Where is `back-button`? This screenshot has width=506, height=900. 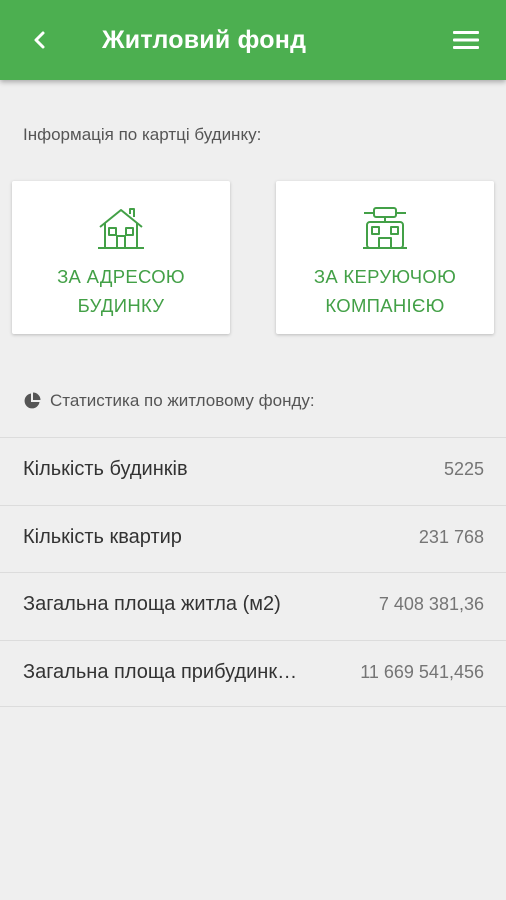
back-button is located at coordinates (40, 40).